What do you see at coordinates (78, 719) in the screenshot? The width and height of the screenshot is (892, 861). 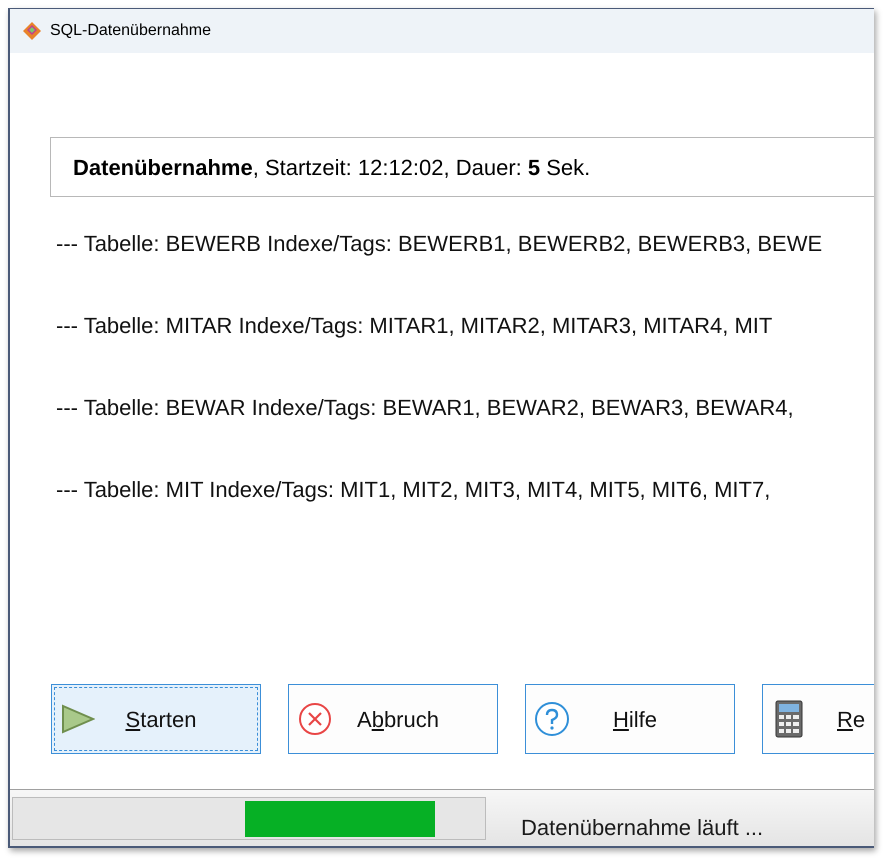 I see `play-icon` at bounding box center [78, 719].